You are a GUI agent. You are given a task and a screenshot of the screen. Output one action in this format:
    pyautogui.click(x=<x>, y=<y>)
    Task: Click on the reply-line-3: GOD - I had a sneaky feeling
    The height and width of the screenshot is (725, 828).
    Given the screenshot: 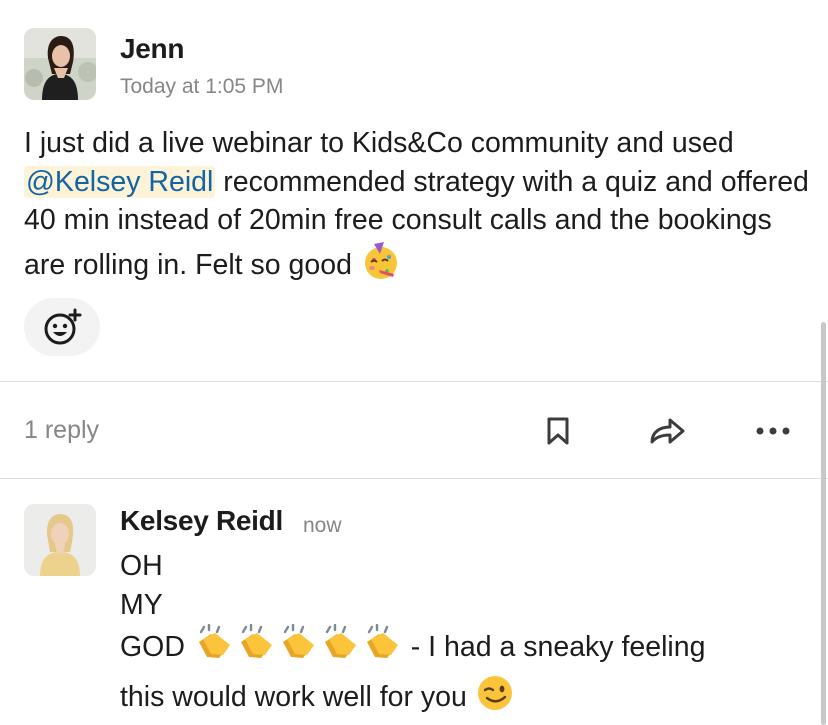 What is the action you would take?
    pyautogui.click(x=465, y=648)
    